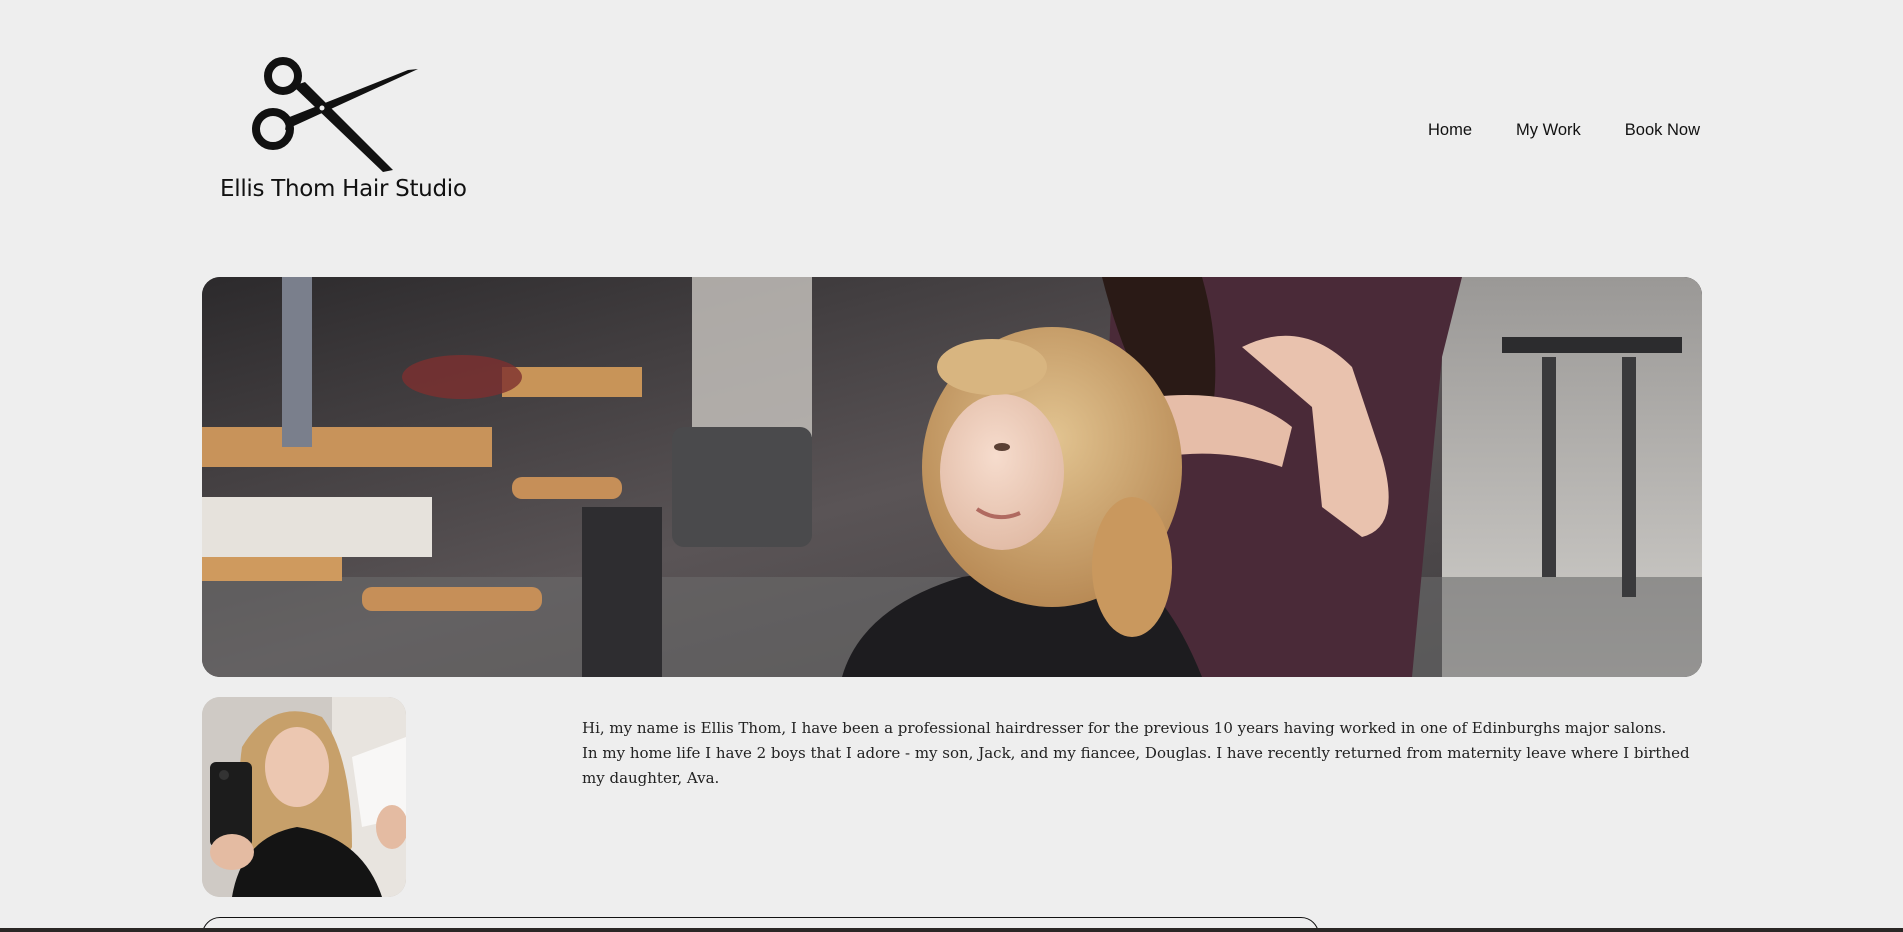  Describe the element at coordinates (951, 930) in the screenshot. I see `bottom-bar` at that location.